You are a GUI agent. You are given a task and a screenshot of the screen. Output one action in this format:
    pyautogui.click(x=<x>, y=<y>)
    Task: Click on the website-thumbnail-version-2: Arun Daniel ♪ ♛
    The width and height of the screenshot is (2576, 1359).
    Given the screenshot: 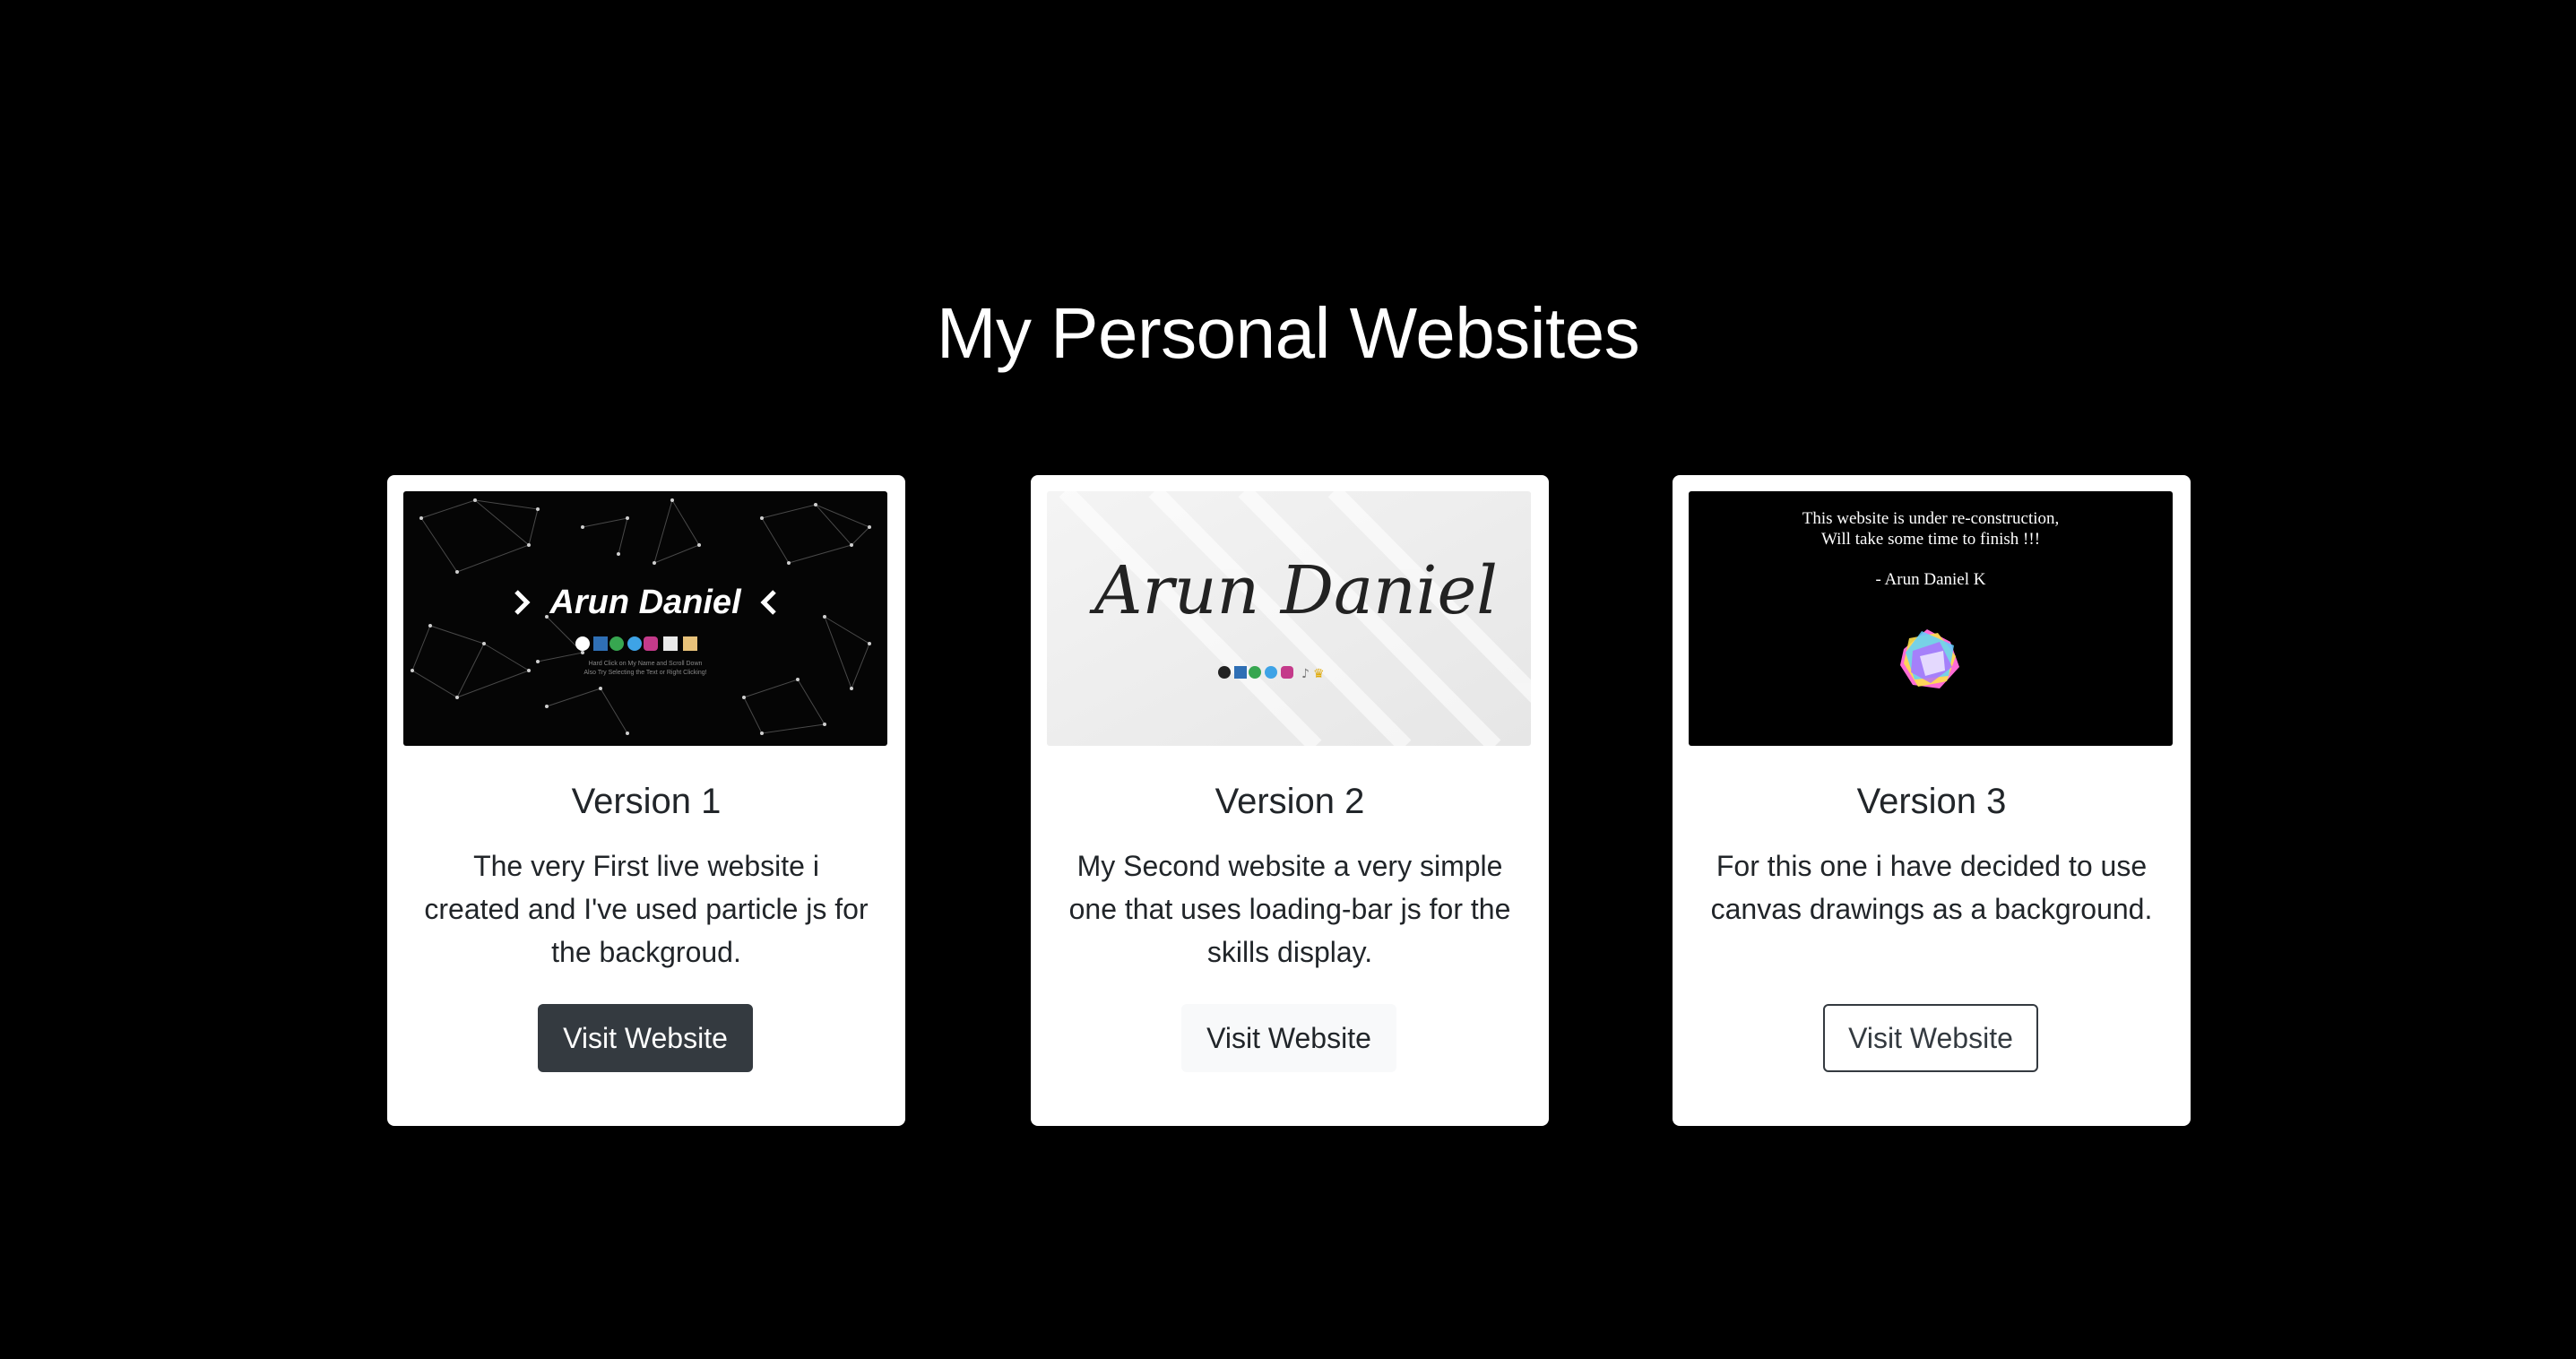 What is the action you would take?
    pyautogui.click(x=1289, y=619)
    